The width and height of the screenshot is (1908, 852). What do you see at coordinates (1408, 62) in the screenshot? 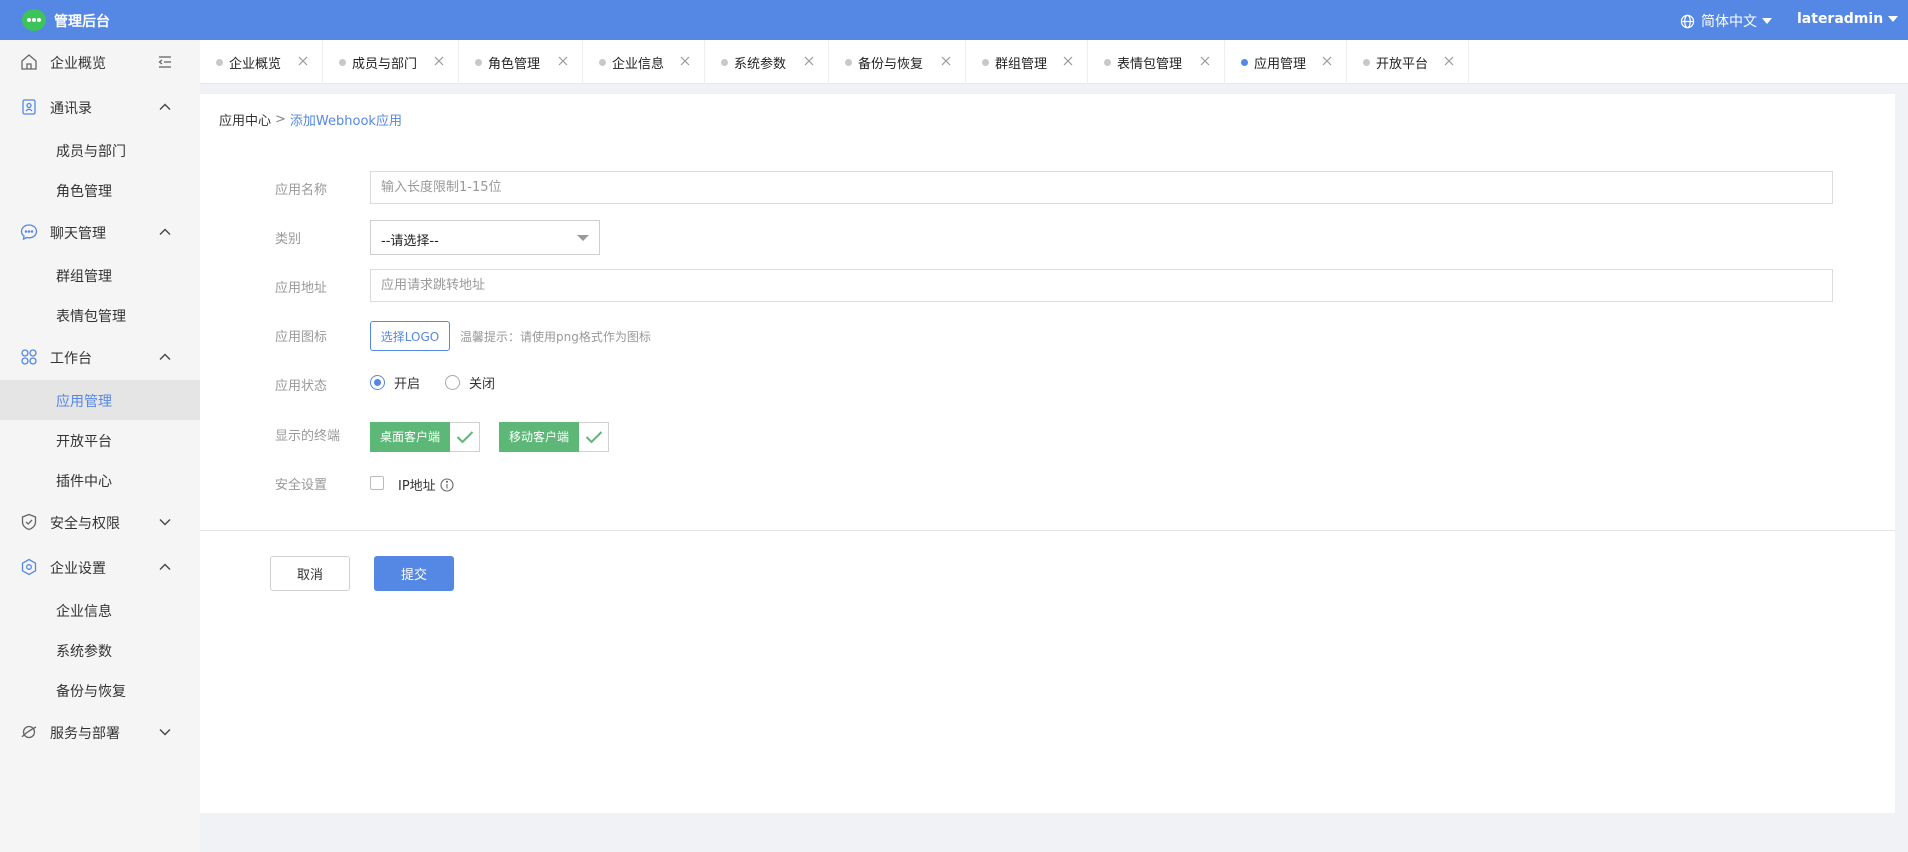
I see `tab-open-platform: 开放平台` at bounding box center [1408, 62].